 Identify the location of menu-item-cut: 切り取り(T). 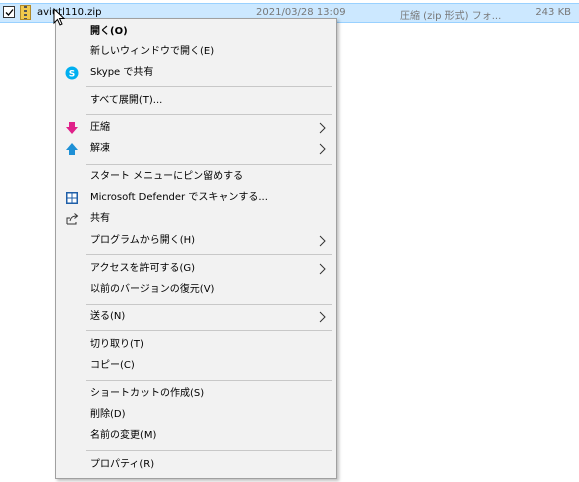
(196, 345).